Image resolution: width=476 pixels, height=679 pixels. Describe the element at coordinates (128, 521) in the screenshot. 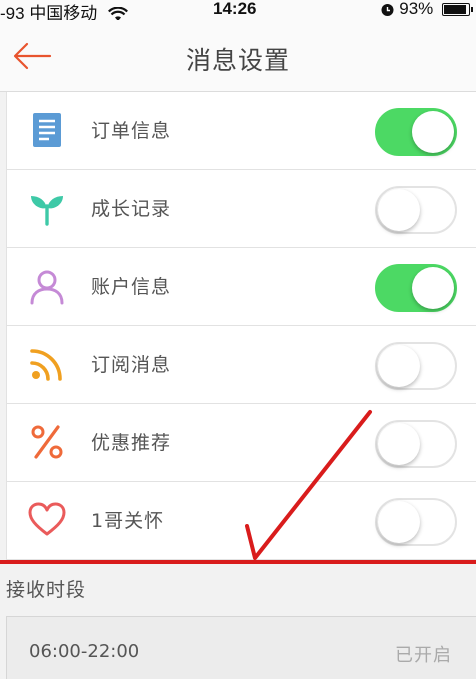

I see `setting-label: 1哥关怀` at that location.